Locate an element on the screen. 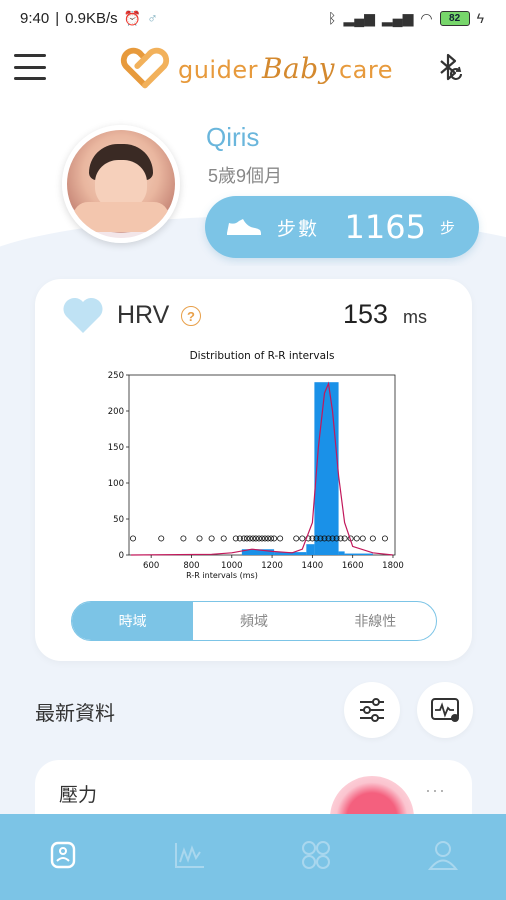 This screenshot has width=506, height=900. bluetooth-sync-icon is located at coordinates (451, 67).